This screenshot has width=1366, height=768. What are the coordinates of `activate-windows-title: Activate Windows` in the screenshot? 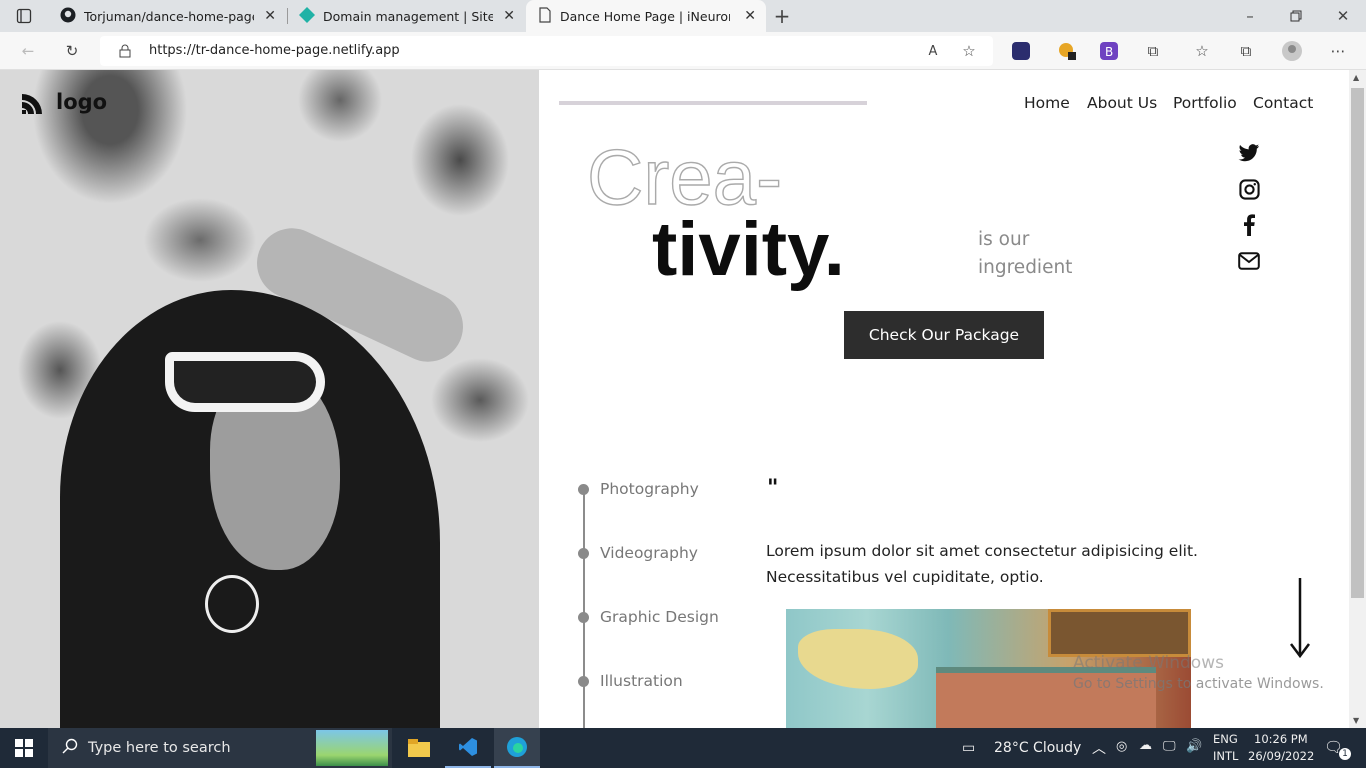 It's located at (1148, 663).